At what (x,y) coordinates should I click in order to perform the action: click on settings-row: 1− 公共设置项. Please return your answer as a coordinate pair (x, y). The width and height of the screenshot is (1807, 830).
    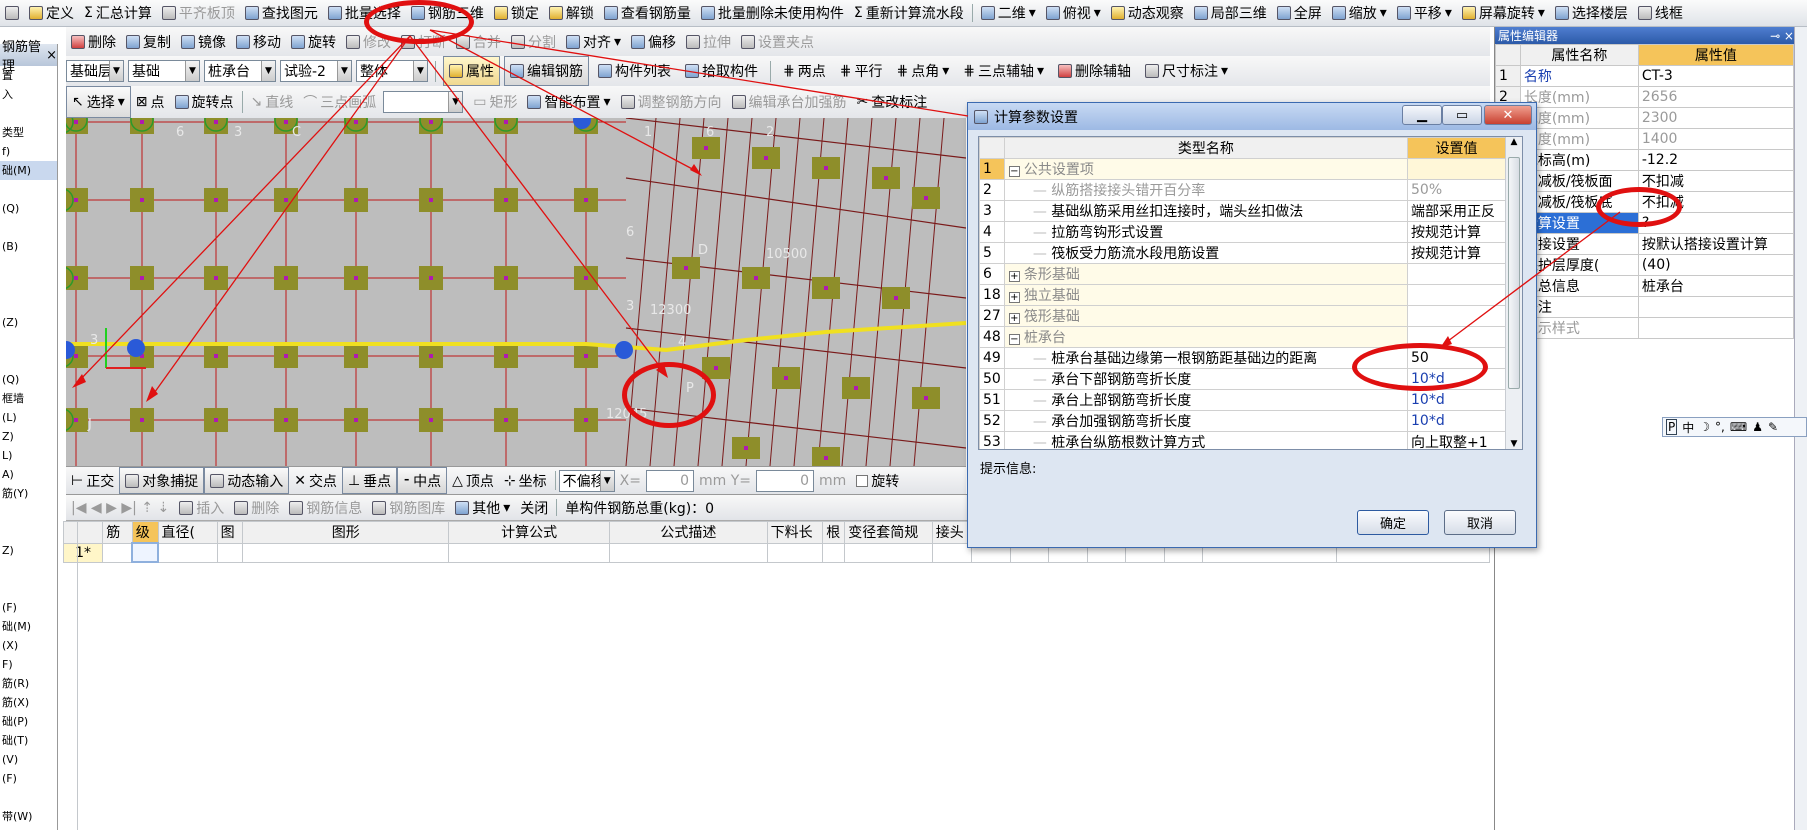
    Looking at the image, I should click on (1242, 169).